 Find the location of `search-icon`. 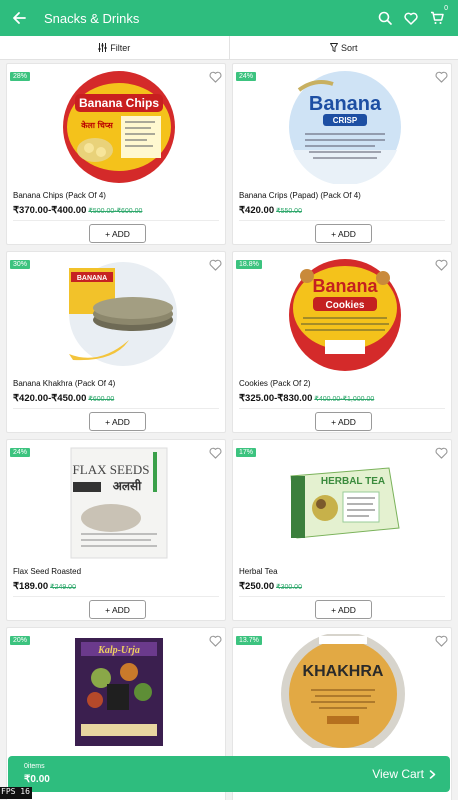

search-icon is located at coordinates (385, 18).